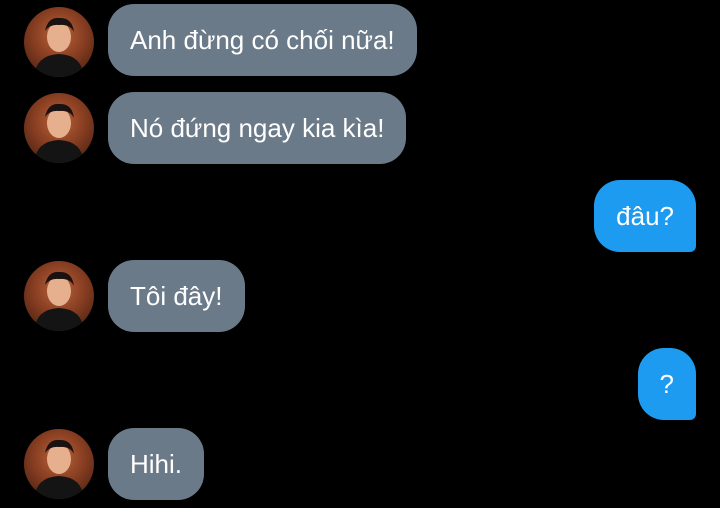 The width and height of the screenshot is (720, 508). I want to click on message-bubble-incoming: Nó đứng ngay kia kìa!, so click(257, 128).